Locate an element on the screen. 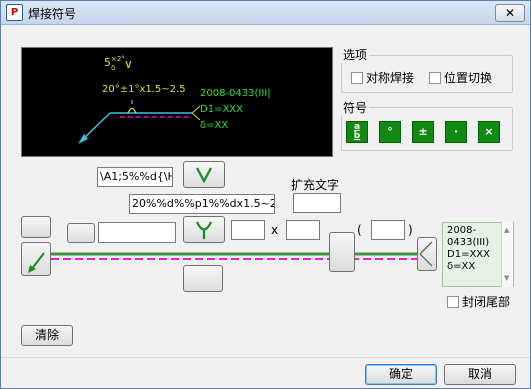 Image resolution: width=531 pixels, height=389 pixels. upper-weld-type-button is located at coordinates (204, 174).